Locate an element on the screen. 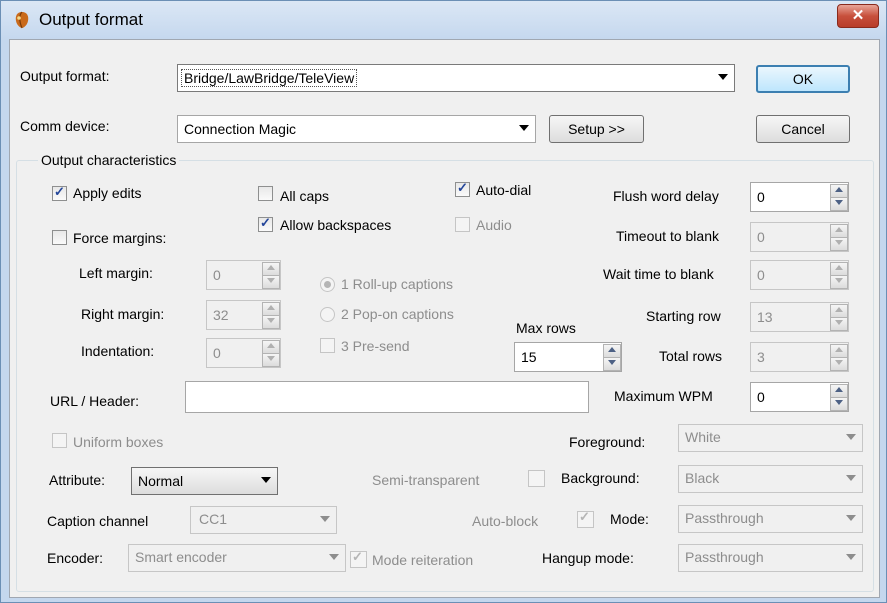 The height and width of the screenshot is (603, 887). left-margin-value: 0 is located at coordinates (217, 275).